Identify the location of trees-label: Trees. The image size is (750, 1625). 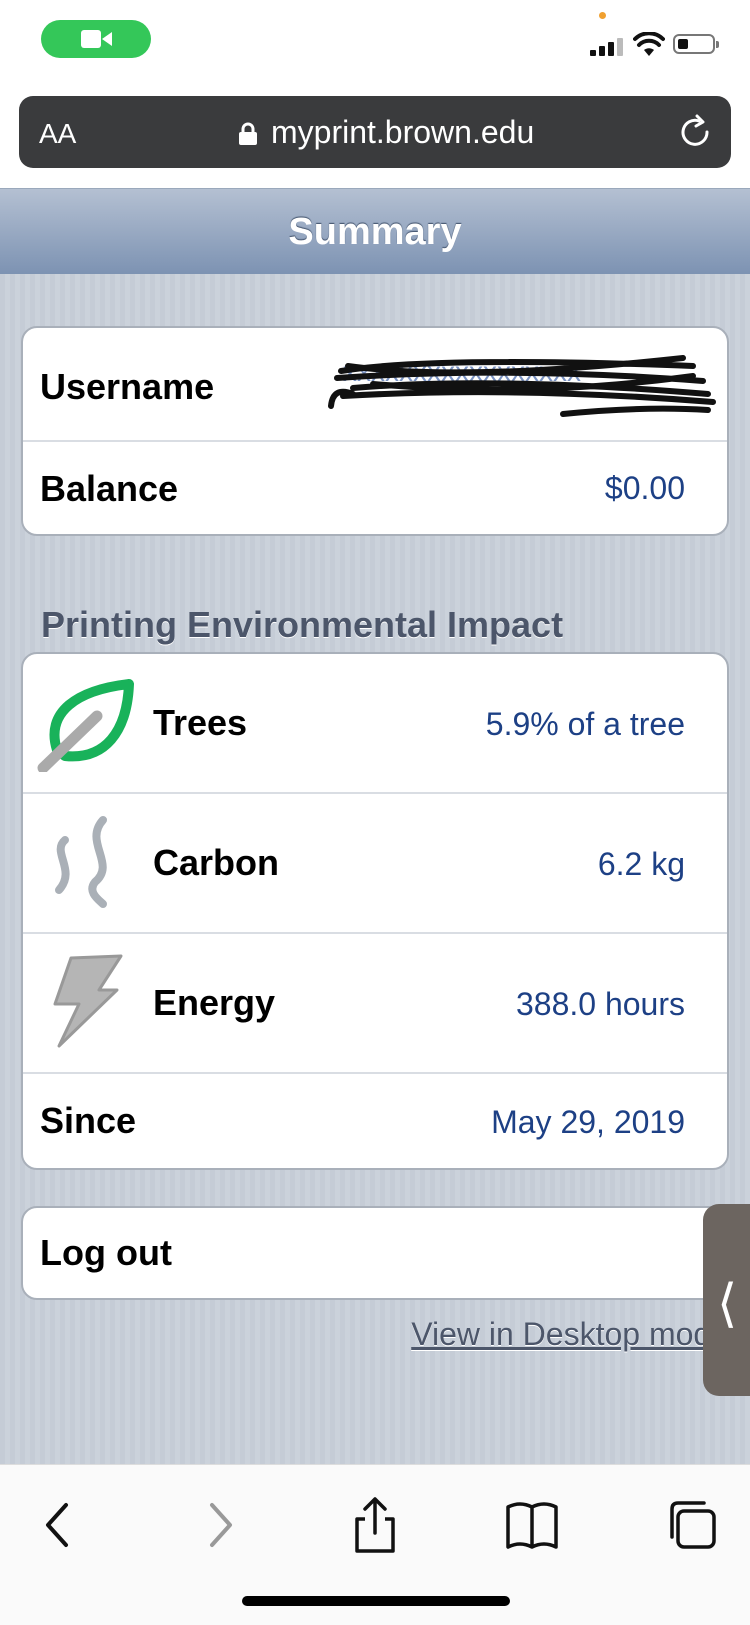
(200, 722).